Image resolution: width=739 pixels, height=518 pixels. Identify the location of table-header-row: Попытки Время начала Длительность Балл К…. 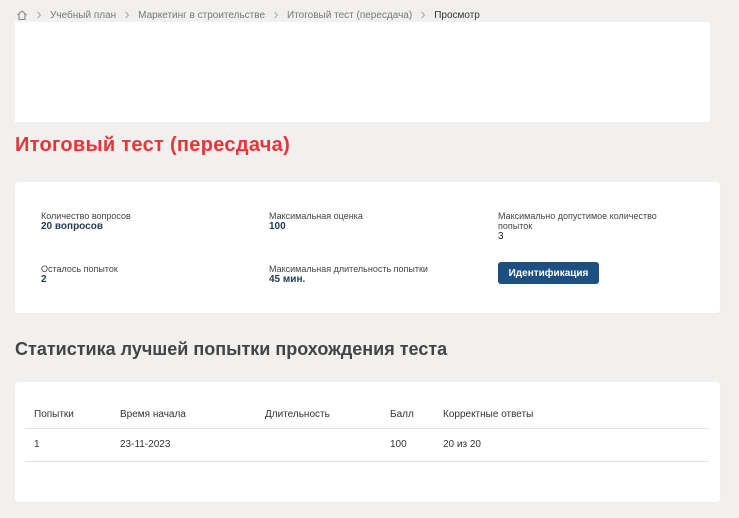
(367, 415).